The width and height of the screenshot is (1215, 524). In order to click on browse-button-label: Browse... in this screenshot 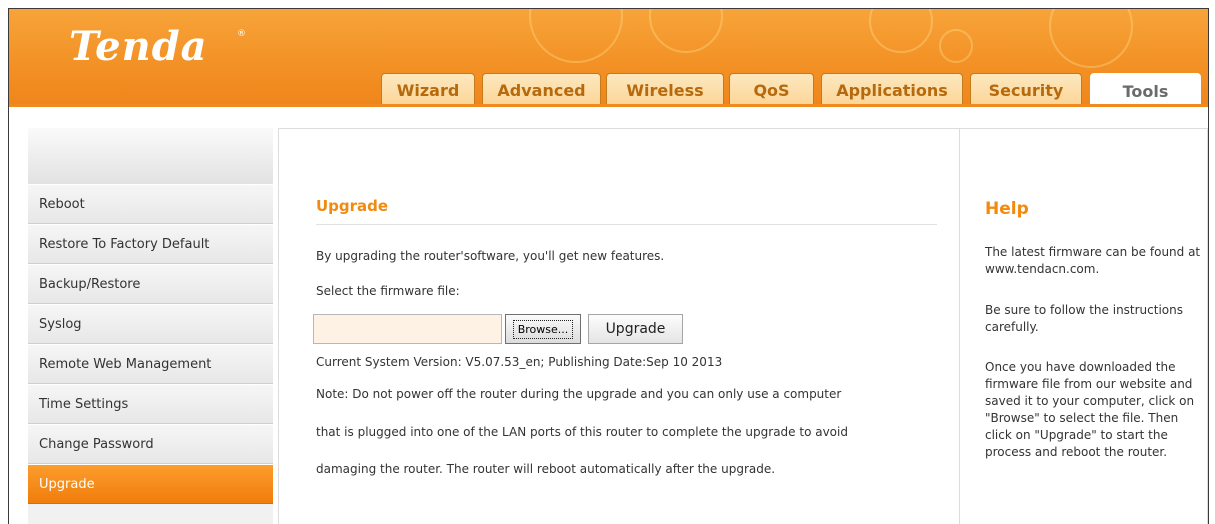, I will do `click(543, 329)`.